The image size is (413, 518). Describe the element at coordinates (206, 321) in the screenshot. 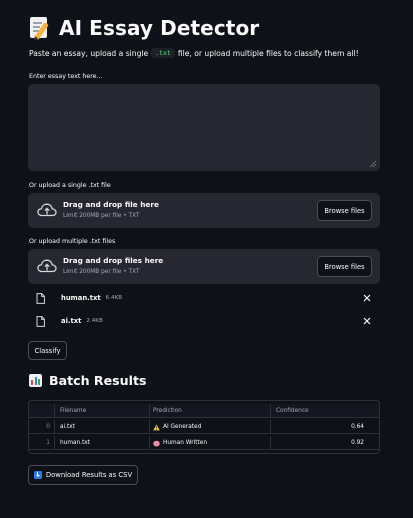

I see `uploaded-file-item: ai.txt 2.4KB` at that location.